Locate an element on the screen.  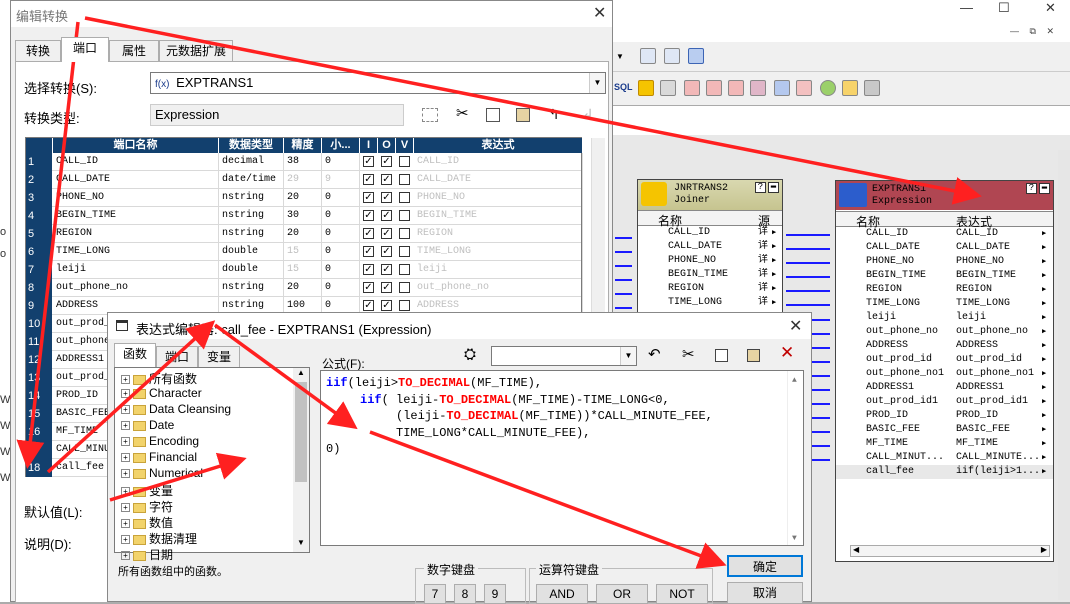
tree-item: + 所有函数 is located at coordinates (159, 378).